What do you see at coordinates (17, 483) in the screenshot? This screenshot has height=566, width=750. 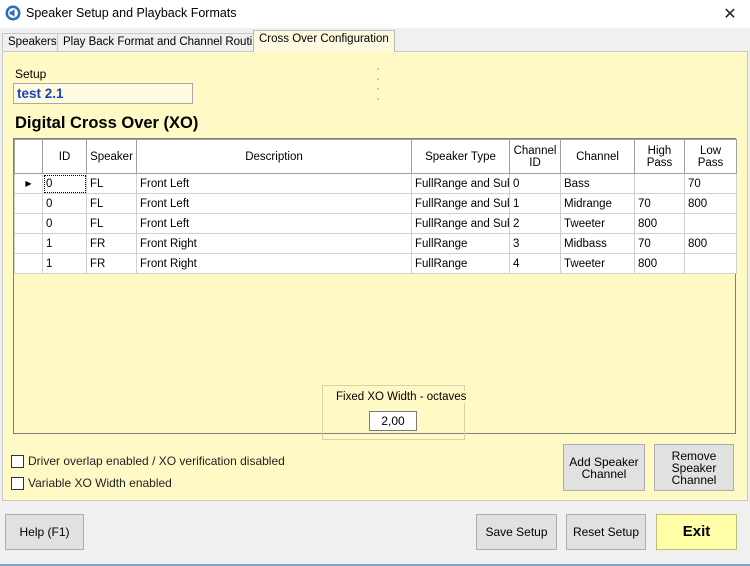 I see `variable-xo-checkbox` at bounding box center [17, 483].